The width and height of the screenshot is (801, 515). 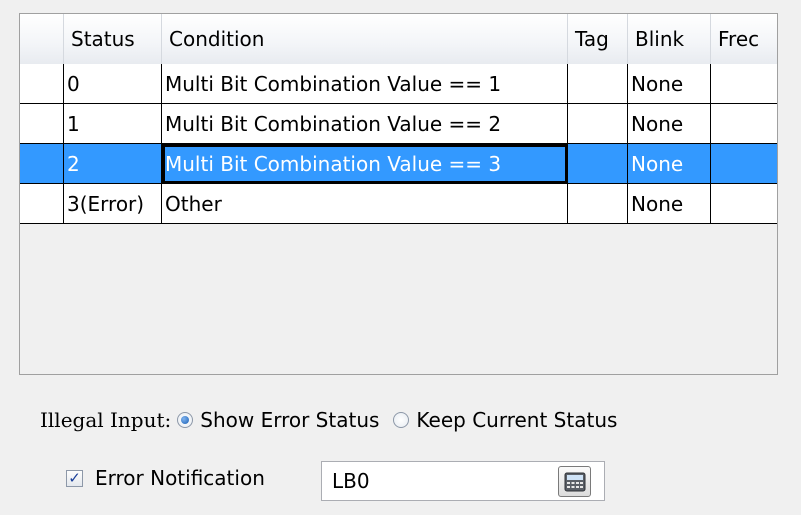 I want to click on table-row: 0 Multi Bit Combination Value == 1 None, so click(x=398, y=84).